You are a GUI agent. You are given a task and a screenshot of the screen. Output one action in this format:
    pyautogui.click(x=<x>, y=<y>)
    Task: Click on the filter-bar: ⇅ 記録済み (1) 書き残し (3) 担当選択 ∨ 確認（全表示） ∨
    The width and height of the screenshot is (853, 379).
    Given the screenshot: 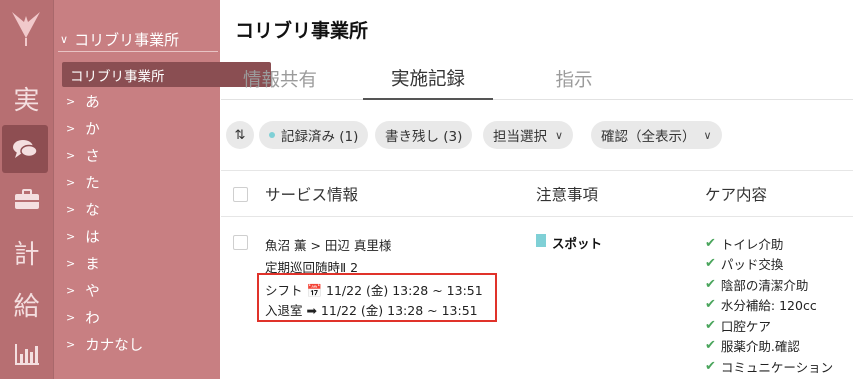 What is the action you would take?
    pyautogui.click(x=537, y=135)
    